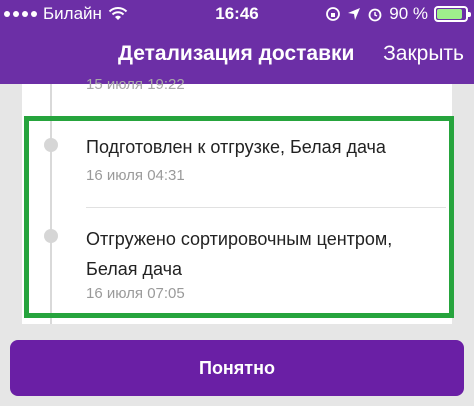 Image resolution: width=474 pixels, height=406 pixels. Describe the element at coordinates (423, 54) in the screenshot. I see `close-button: Закрыть` at that location.